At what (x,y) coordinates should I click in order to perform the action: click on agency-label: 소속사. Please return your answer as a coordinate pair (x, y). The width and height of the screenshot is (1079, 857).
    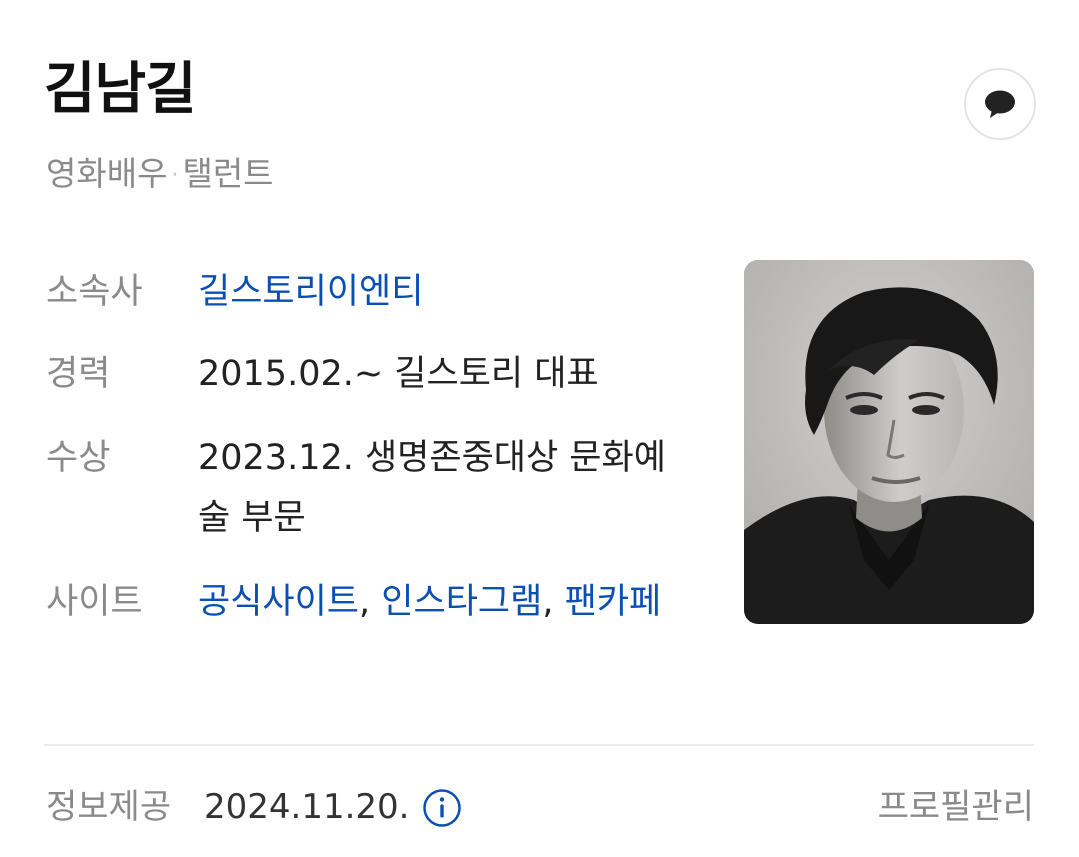
    Looking at the image, I should click on (94, 292).